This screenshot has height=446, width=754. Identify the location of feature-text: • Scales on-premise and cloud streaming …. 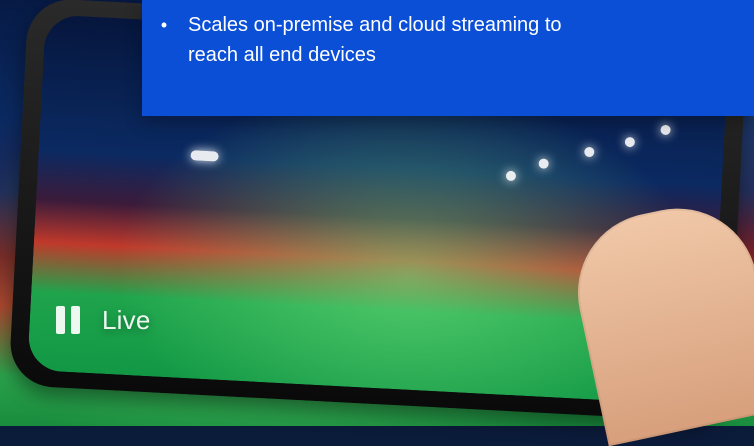
(448, 40).